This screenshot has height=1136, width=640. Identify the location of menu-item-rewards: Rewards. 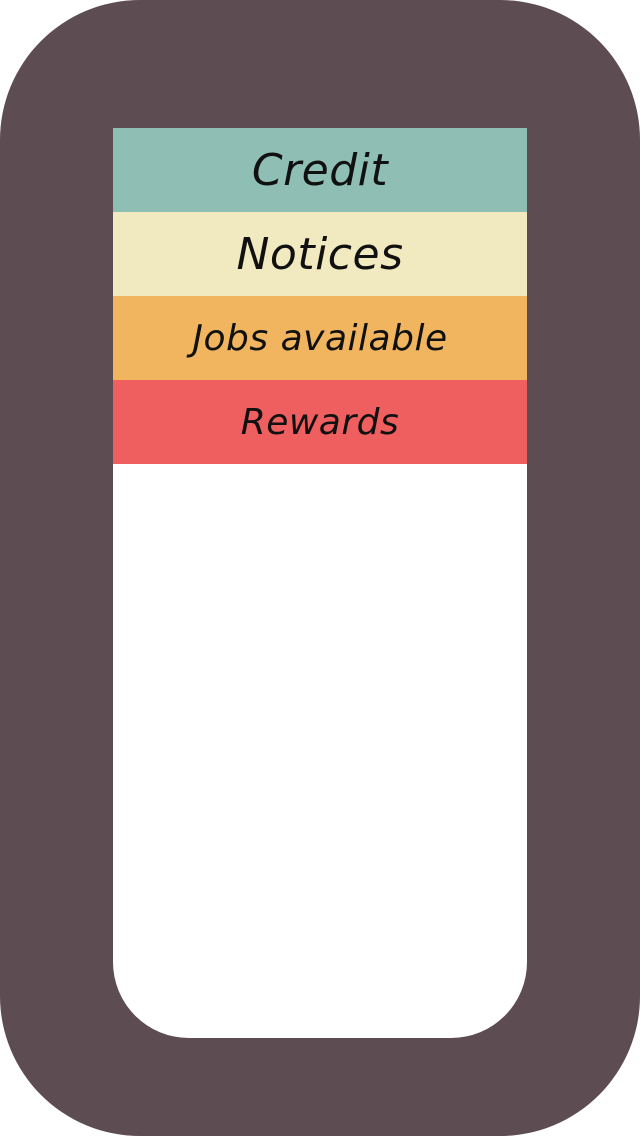
(320, 422).